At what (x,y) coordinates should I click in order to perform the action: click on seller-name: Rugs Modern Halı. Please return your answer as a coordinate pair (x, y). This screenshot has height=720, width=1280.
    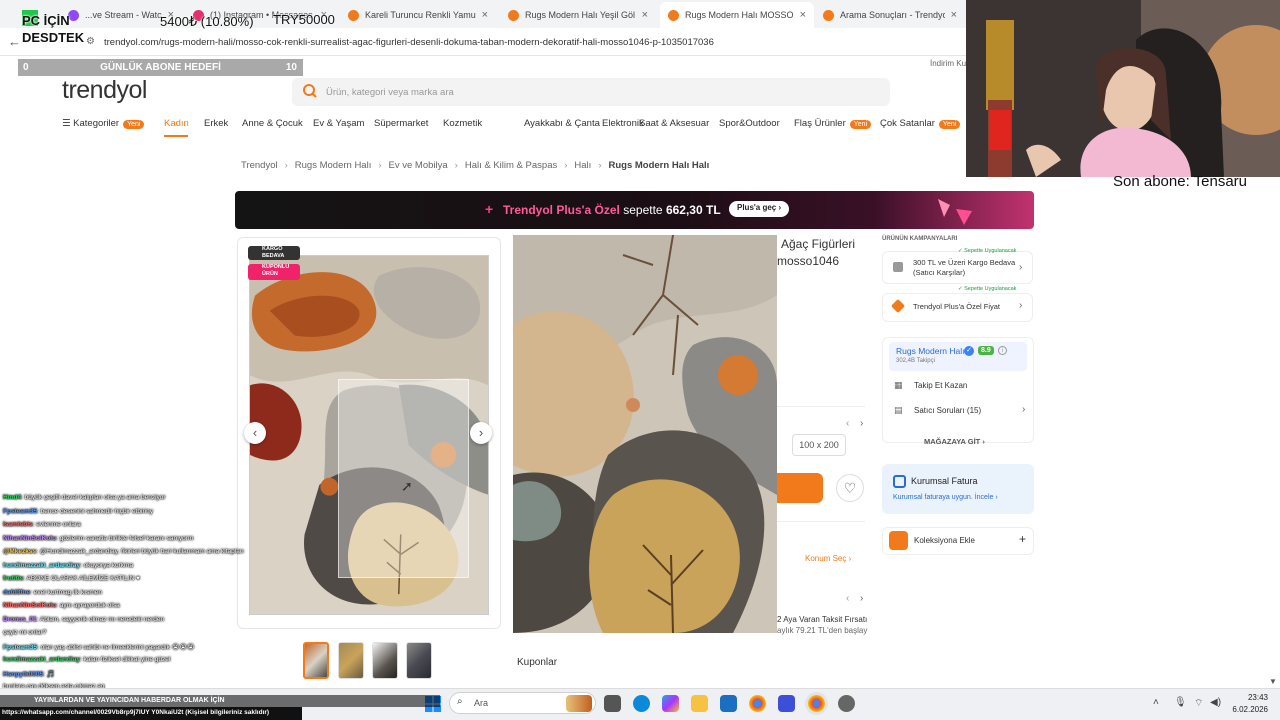
    Looking at the image, I should click on (930, 351).